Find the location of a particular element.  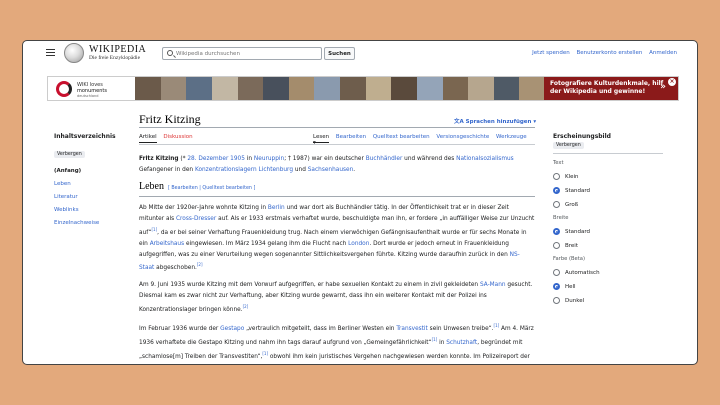

tab-article: Artikel is located at coordinates (148, 138).